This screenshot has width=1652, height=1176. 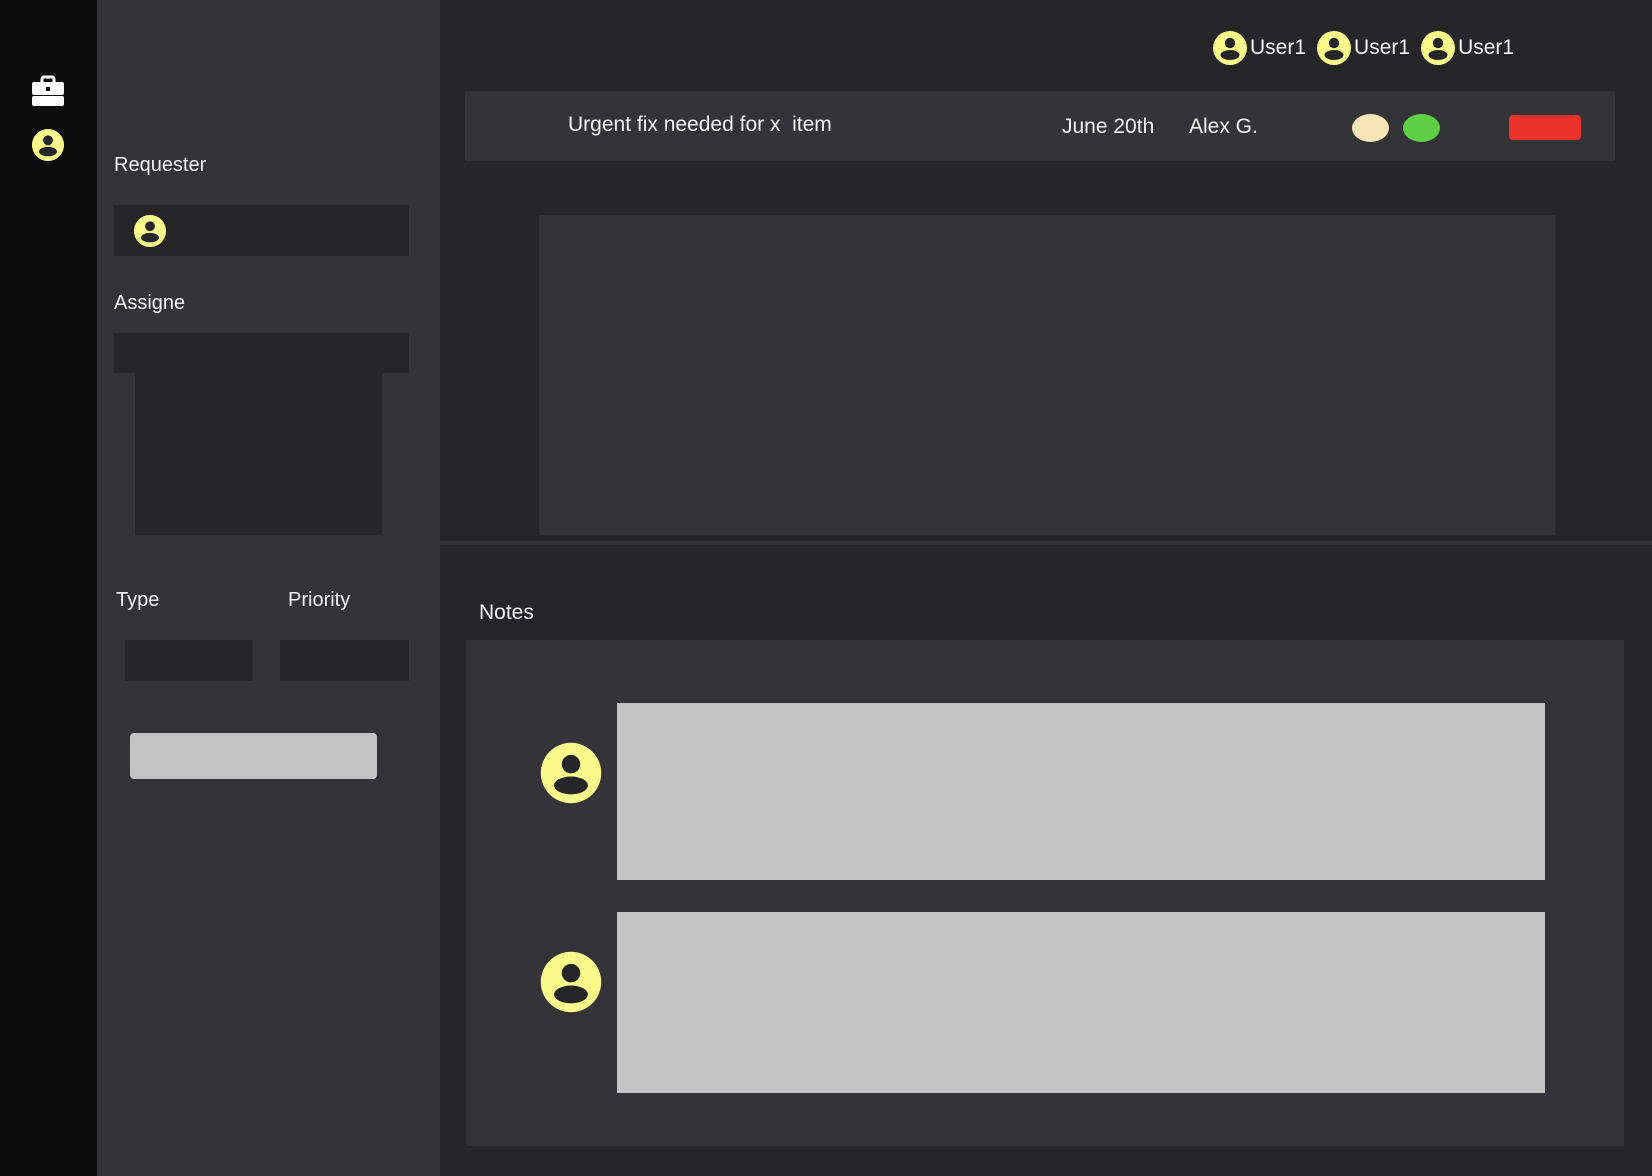 I want to click on requester-field, so click(x=261, y=230).